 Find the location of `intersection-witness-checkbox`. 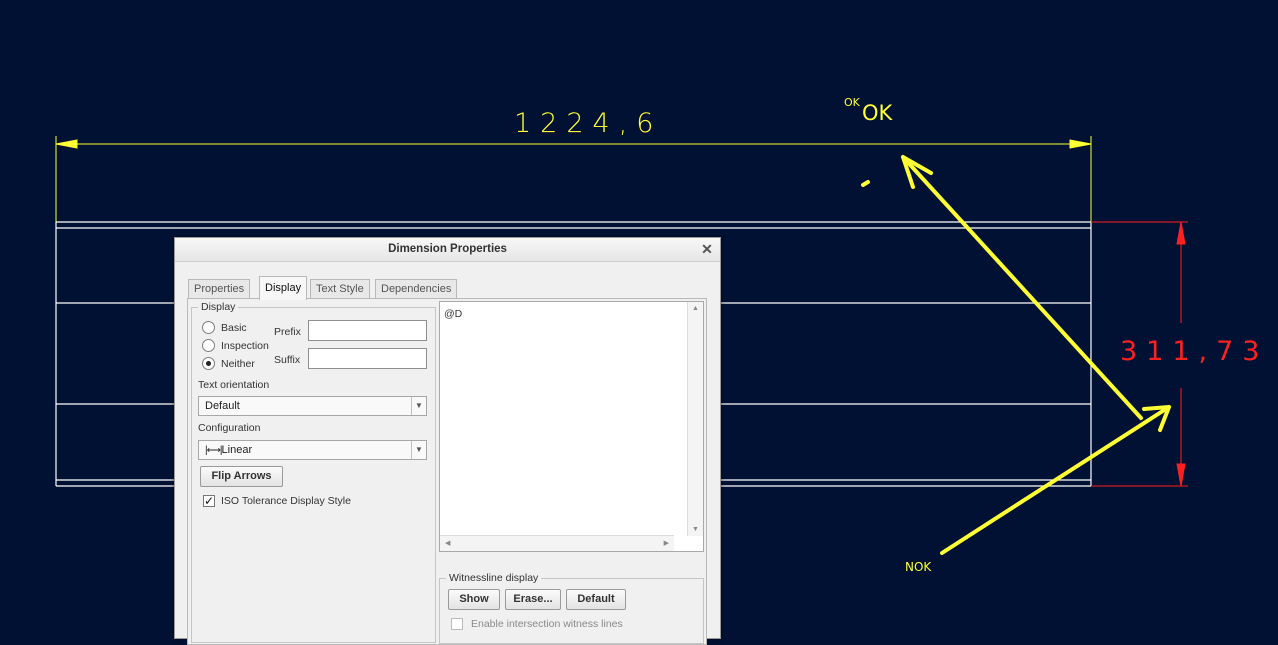

intersection-witness-checkbox is located at coordinates (457, 624).